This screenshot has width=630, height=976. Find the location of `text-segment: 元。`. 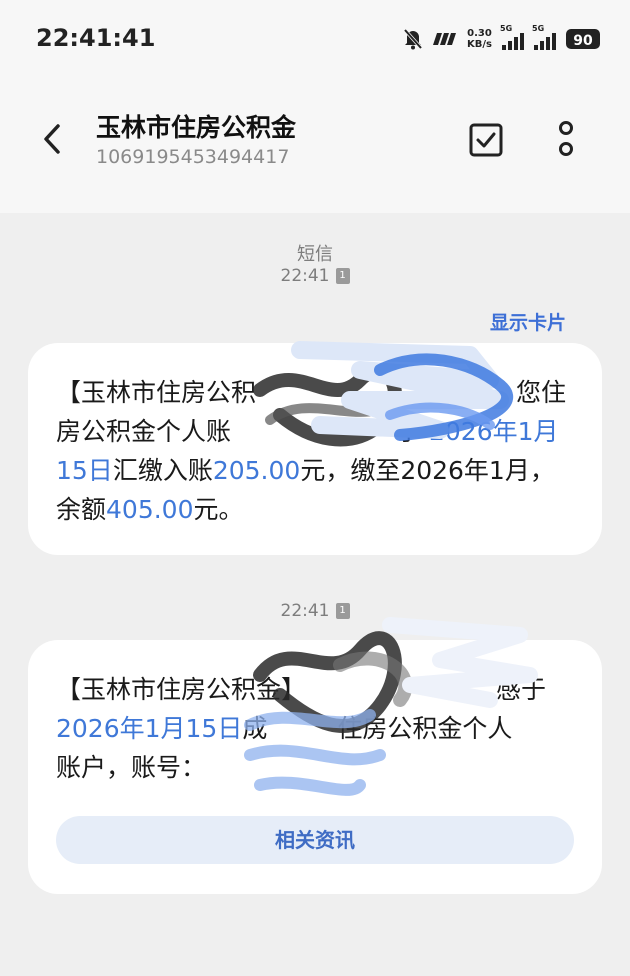

text-segment: 元。 is located at coordinates (218, 509).